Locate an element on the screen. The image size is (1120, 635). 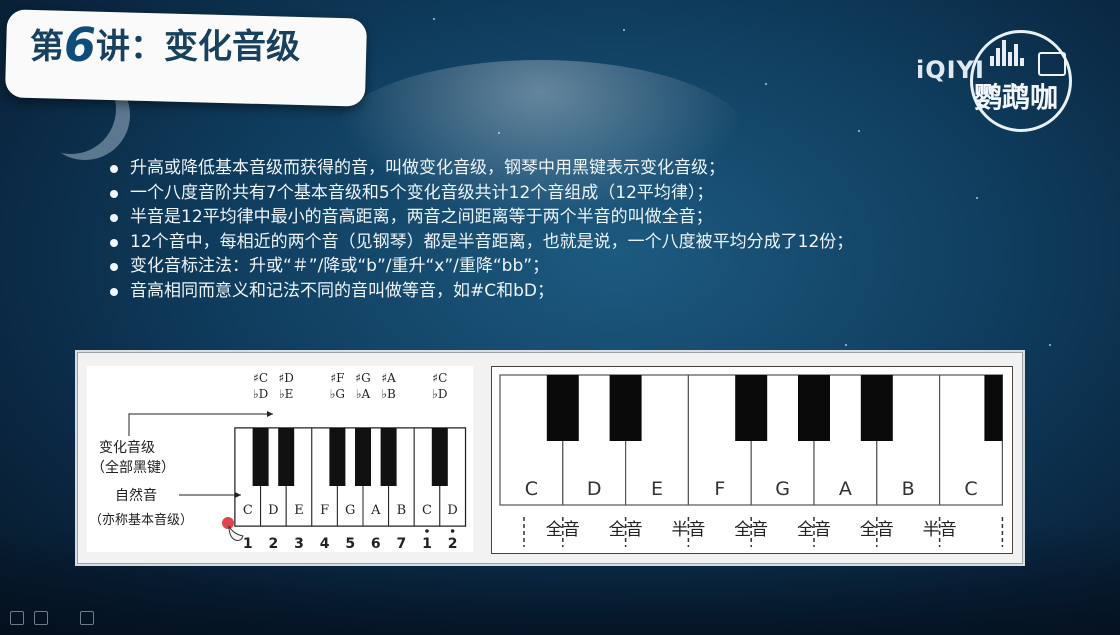
arrow-head-icon is located at coordinates (270, 414).